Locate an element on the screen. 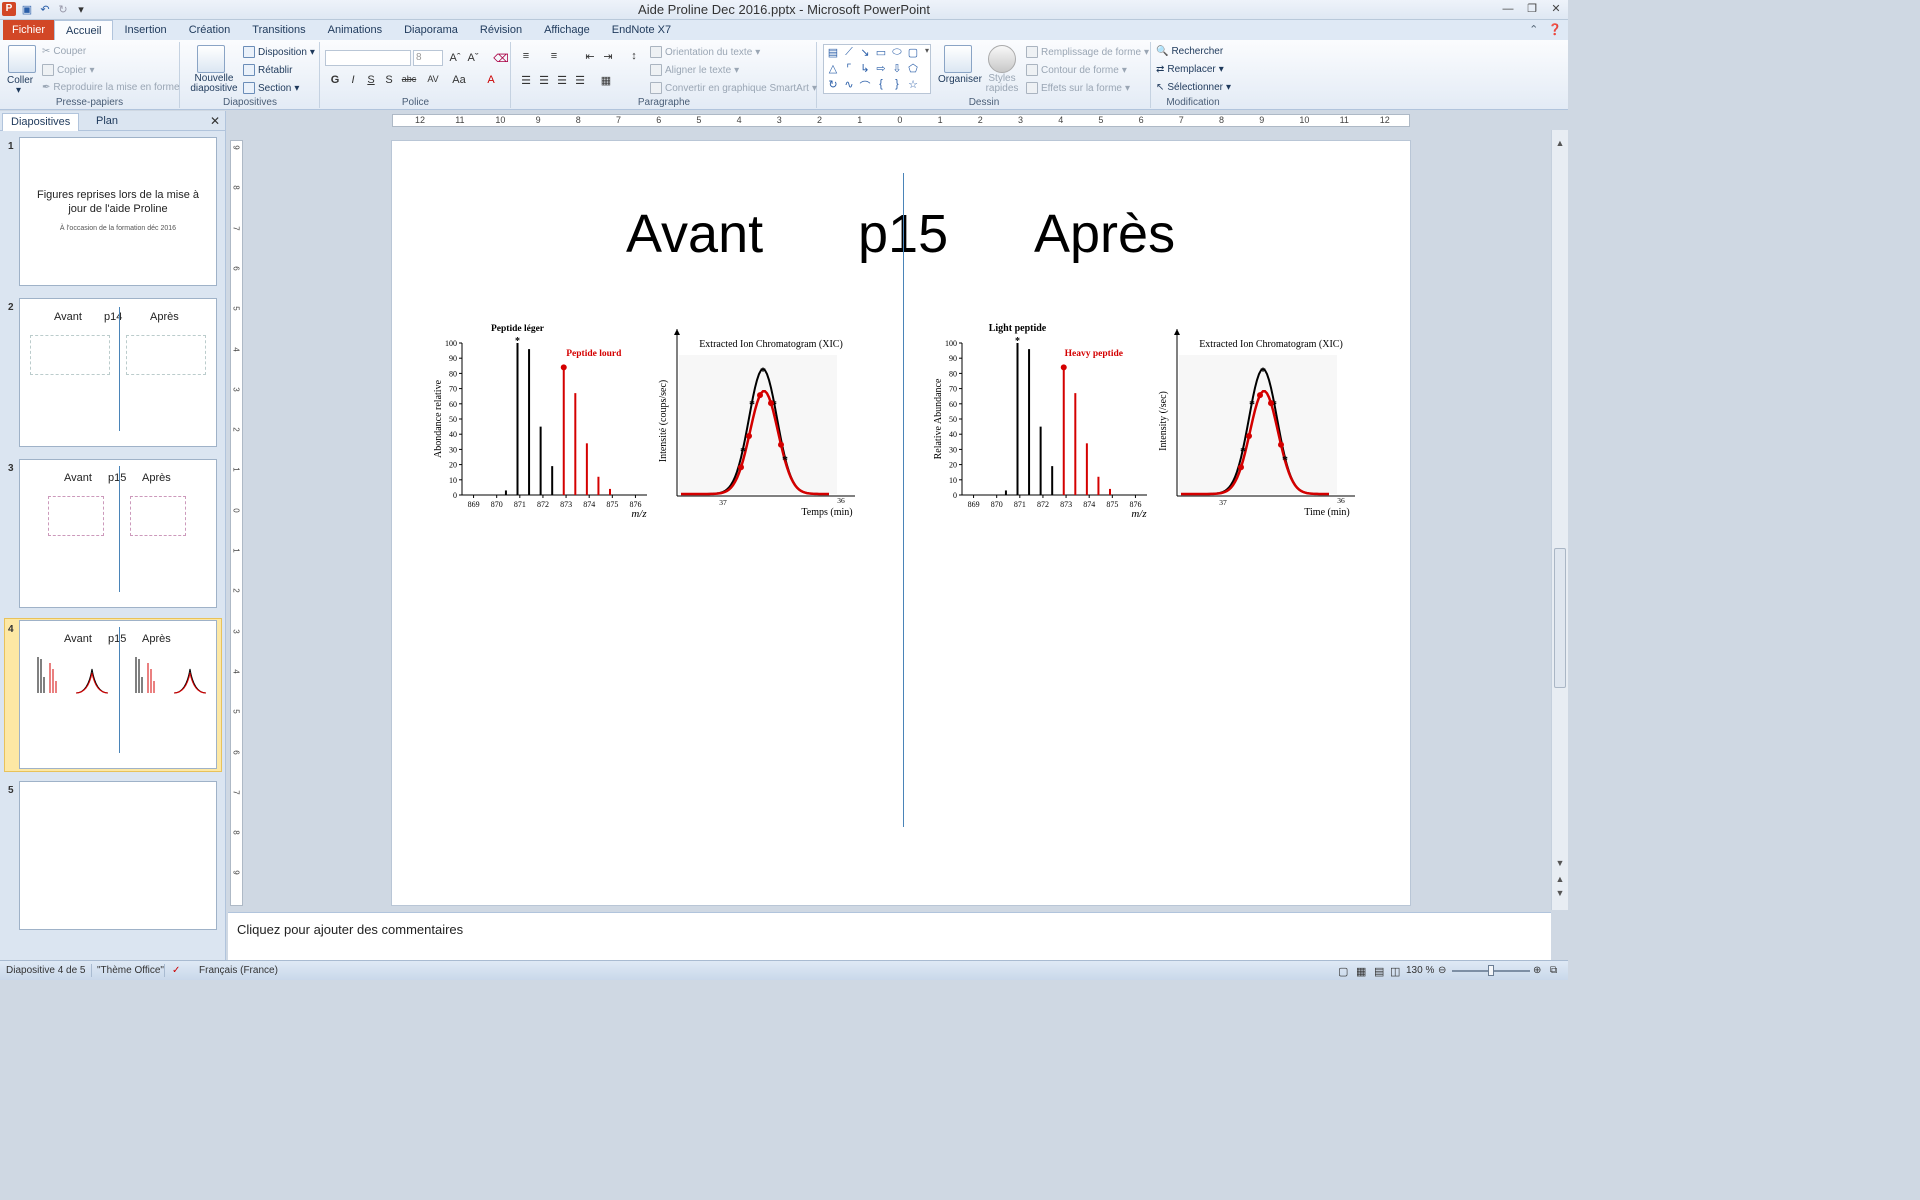 This screenshot has width=1920, height=1200. slide-thumbnail-4: Avant p15 Après is located at coordinates (118, 694).